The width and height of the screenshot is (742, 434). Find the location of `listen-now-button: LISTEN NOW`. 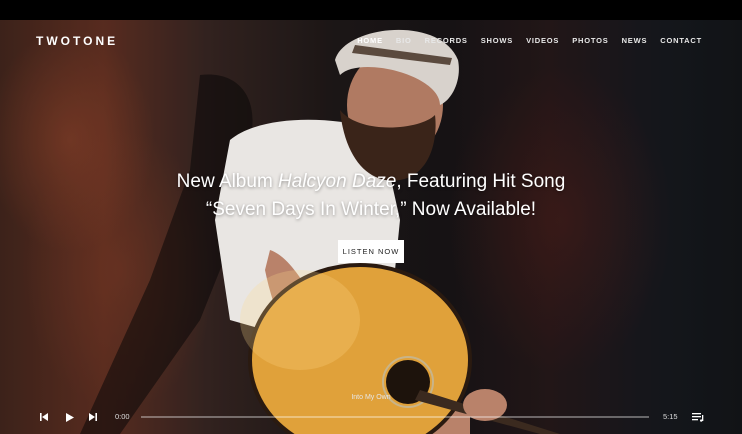

listen-now-button: LISTEN NOW is located at coordinates (371, 251).